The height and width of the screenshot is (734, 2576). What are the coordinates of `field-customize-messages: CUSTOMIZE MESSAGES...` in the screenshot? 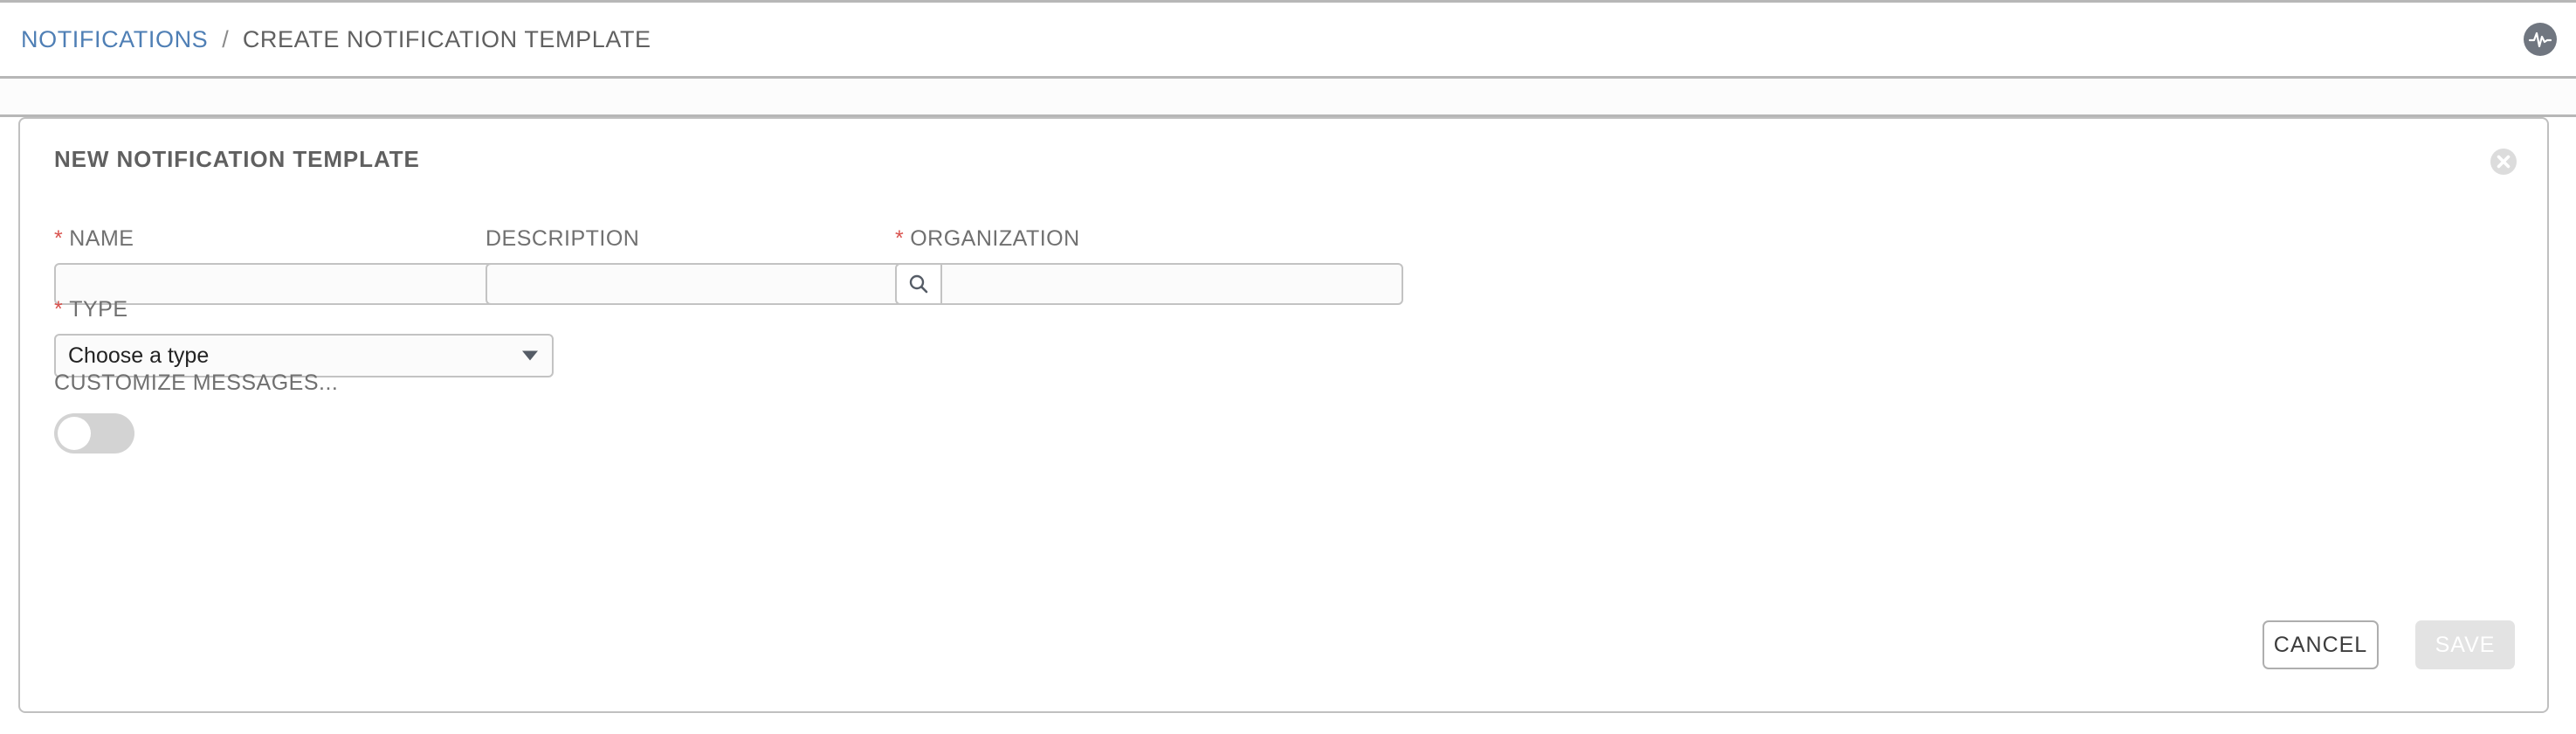 It's located at (304, 412).